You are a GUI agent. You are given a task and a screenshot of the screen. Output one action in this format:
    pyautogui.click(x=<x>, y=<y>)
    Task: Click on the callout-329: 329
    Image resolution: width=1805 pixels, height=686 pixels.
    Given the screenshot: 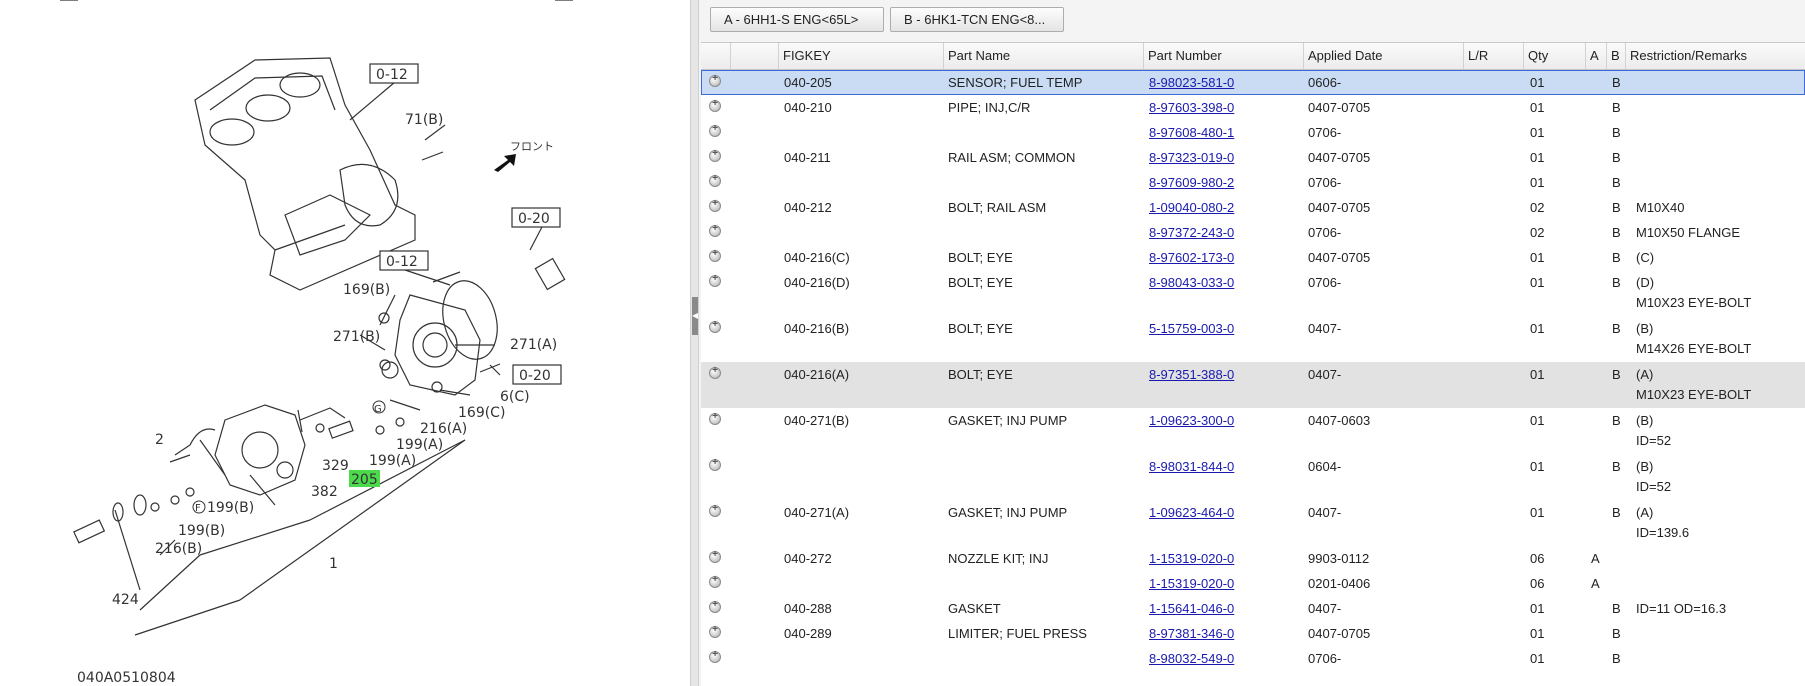 What is the action you would take?
    pyautogui.click(x=335, y=466)
    